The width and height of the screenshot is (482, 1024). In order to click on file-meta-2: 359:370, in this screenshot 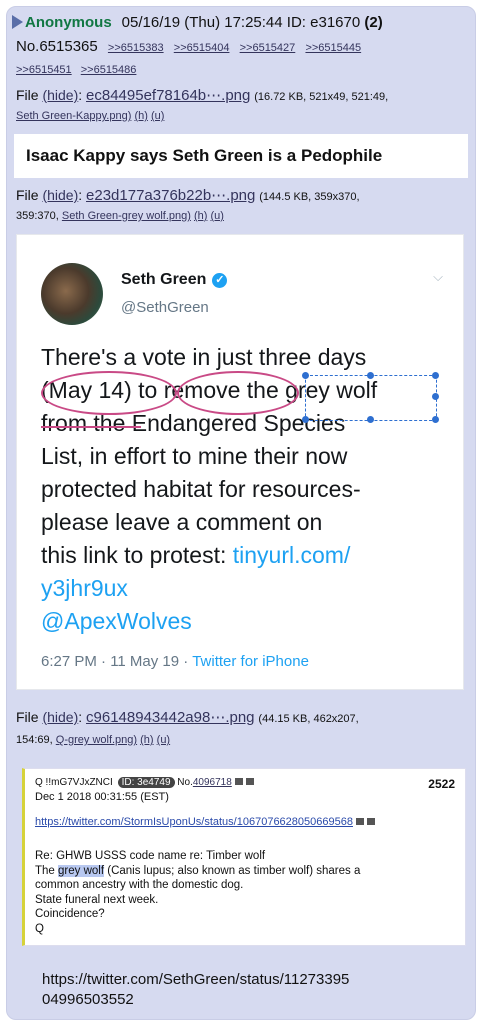, I will do `click(37, 216)`.